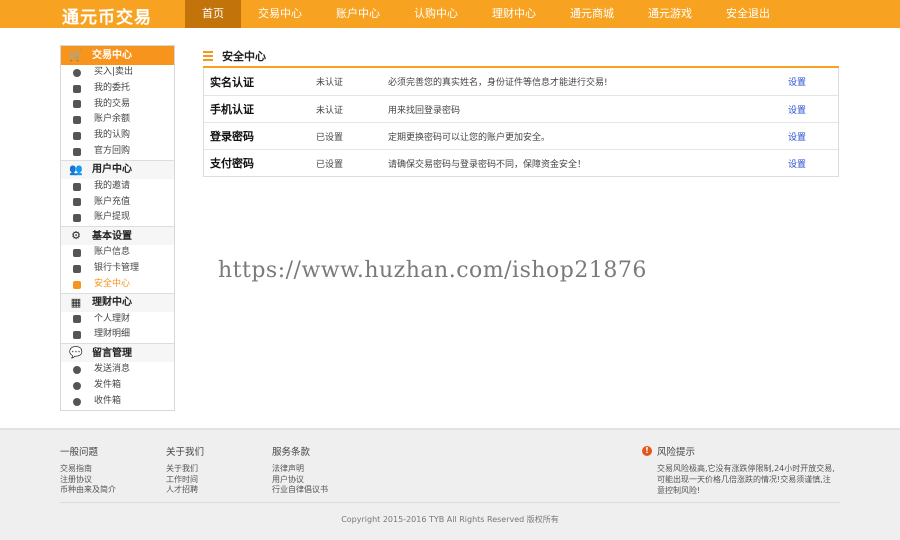  What do you see at coordinates (112, 353) in the screenshot?
I see `sidebar-group-label: 留言管理` at bounding box center [112, 353].